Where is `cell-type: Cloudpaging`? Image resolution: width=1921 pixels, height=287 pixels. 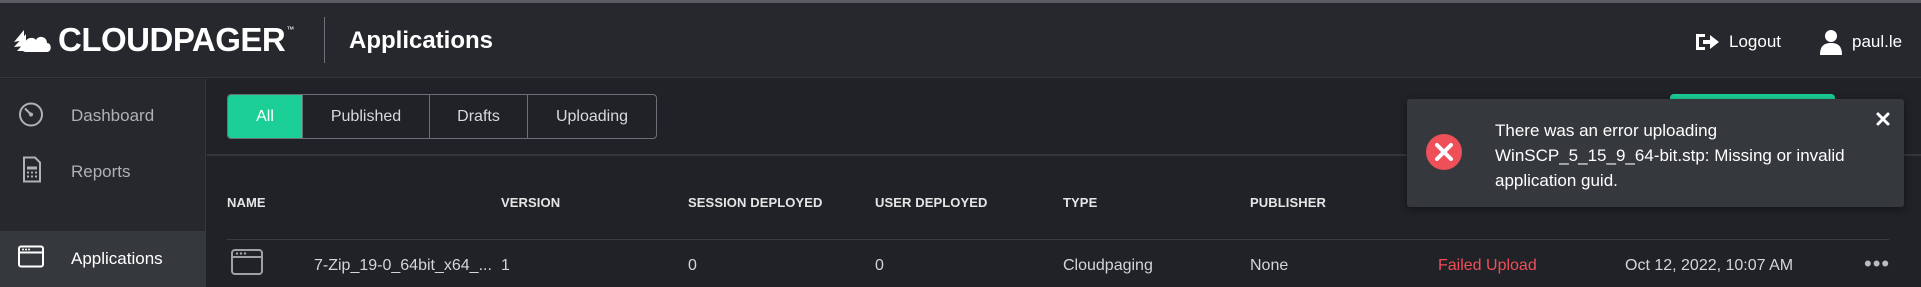 cell-type: Cloudpaging is located at coordinates (1108, 265).